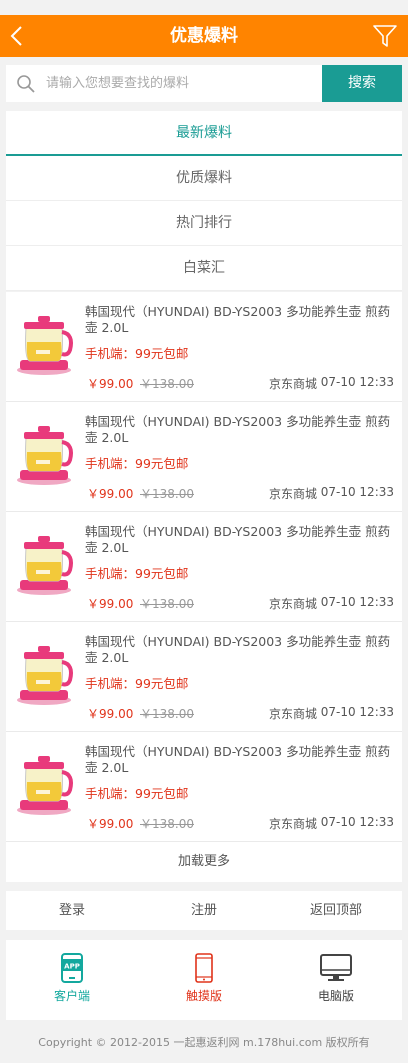  I want to click on login-link: 登录, so click(72, 910).